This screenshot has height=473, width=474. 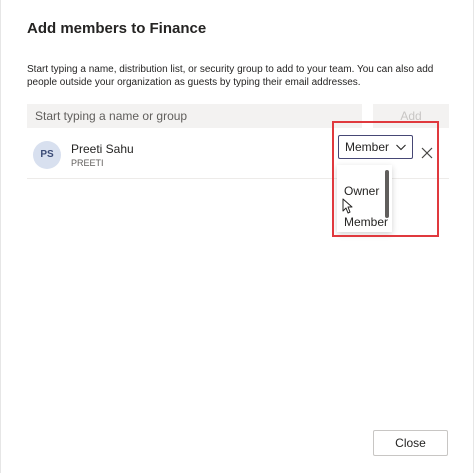 What do you see at coordinates (367, 147) in the screenshot?
I see `role-select-value: Member` at bounding box center [367, 147].